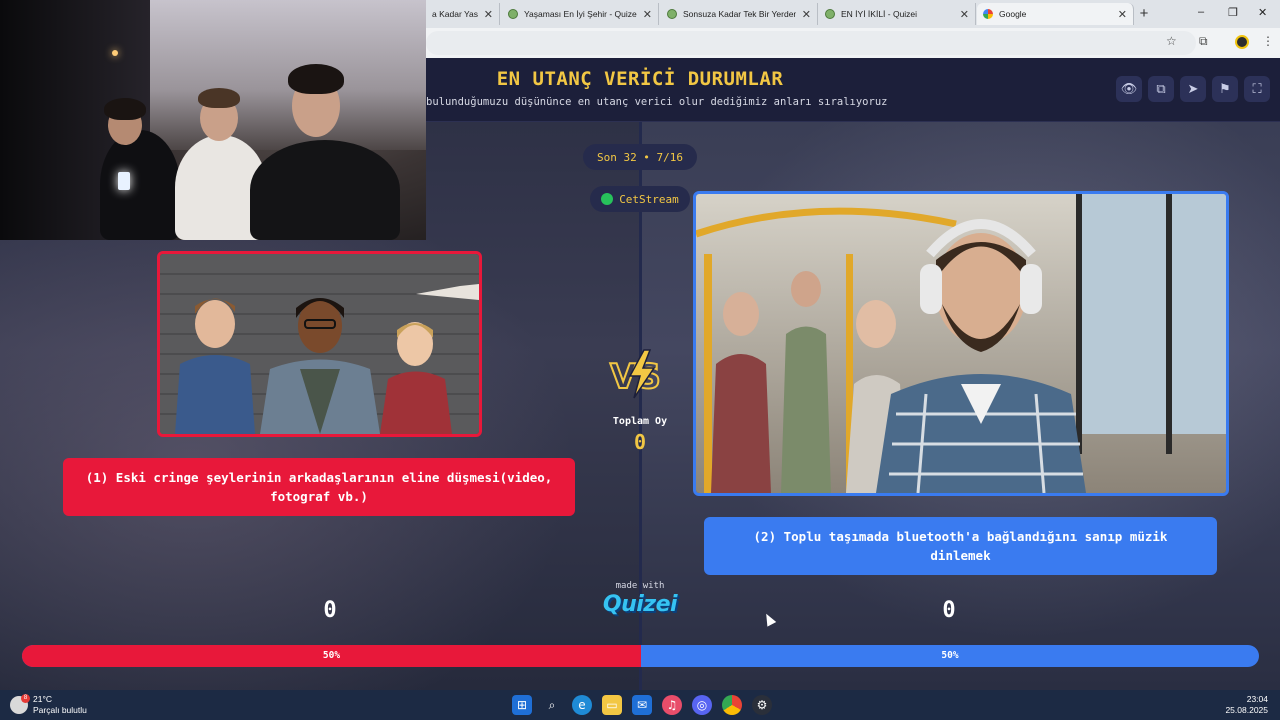 Image resolution: width=1280 pixels, height=720 pixels. What do you see at coordinates (640, 586) in the screenshot?
I see `made-with-label: made with` at bounding box center [640, 586].